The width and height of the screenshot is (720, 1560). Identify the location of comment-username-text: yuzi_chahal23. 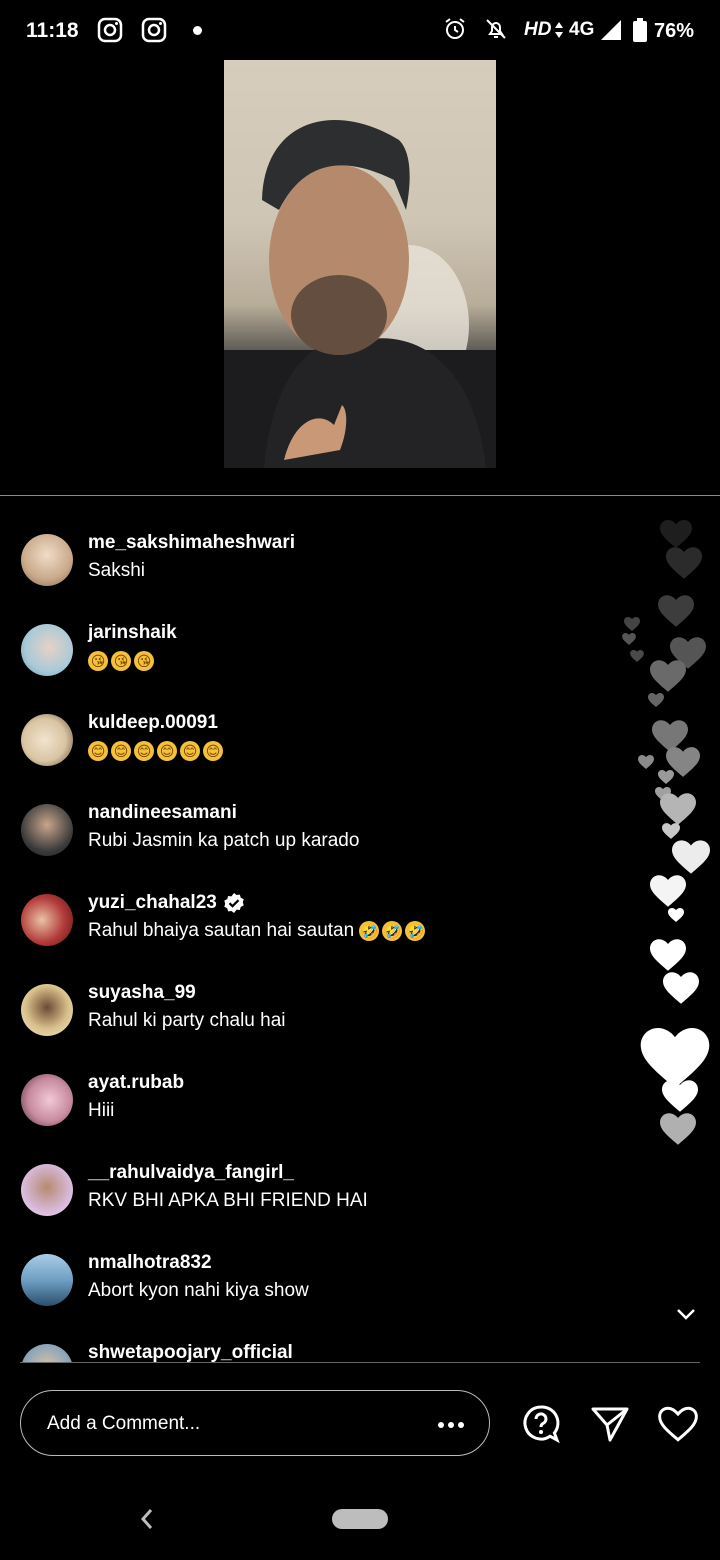
(152, 902).